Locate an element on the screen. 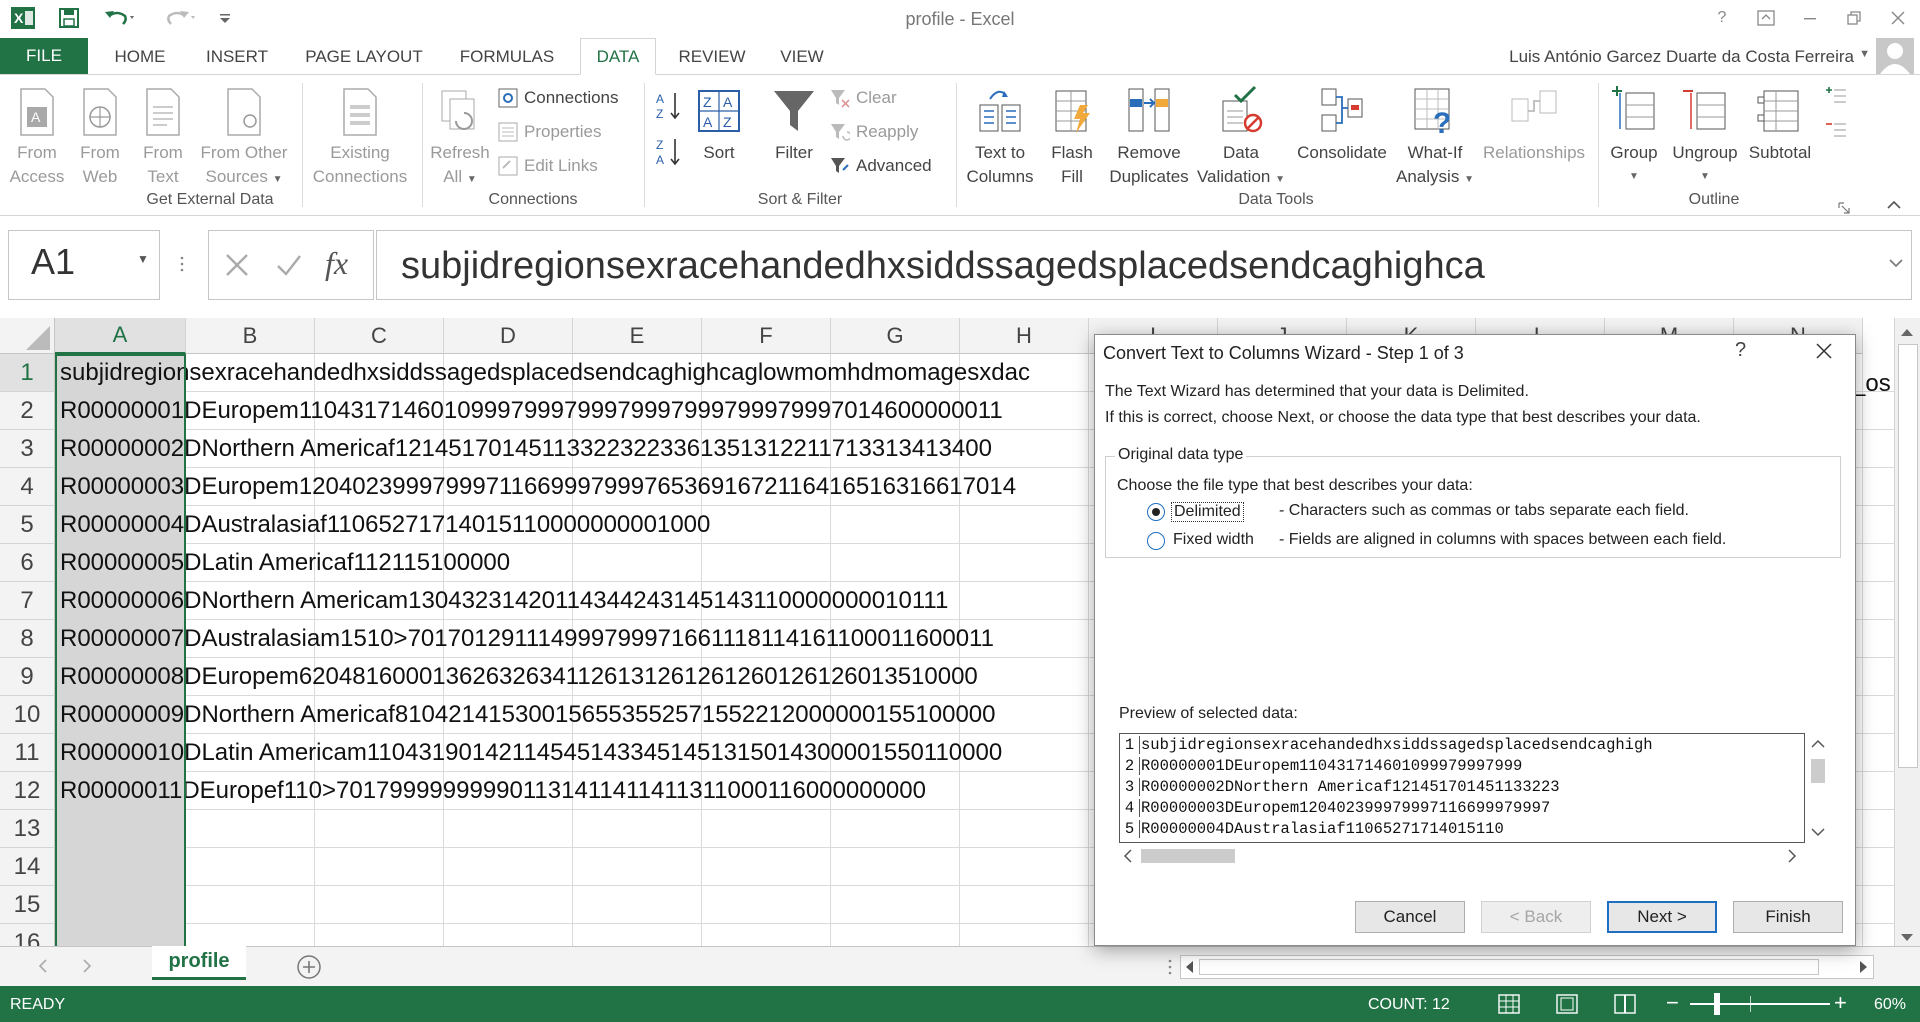 The width and height of the screenshot is (1920, 1022). fixed-width-label: Fixed width is located at coordinates (1213, 540).